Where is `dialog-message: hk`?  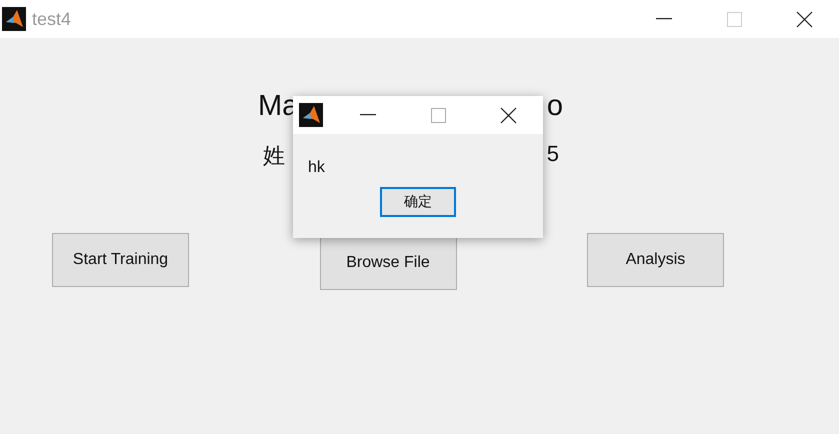 dialog-message: hk is located at coordinates (316, 168).